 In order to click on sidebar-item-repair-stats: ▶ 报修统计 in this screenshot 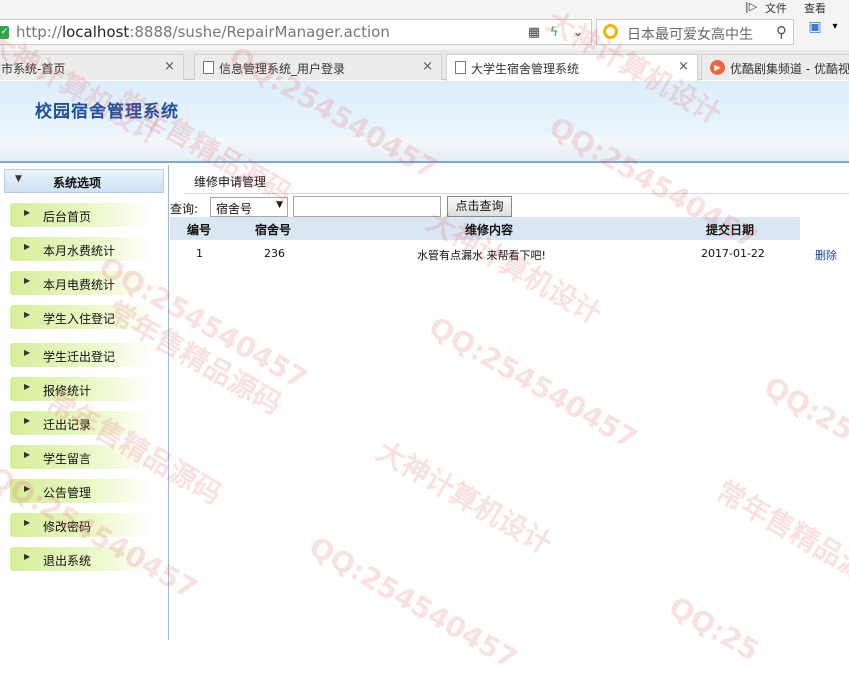, I will do `click(81, 389)`.